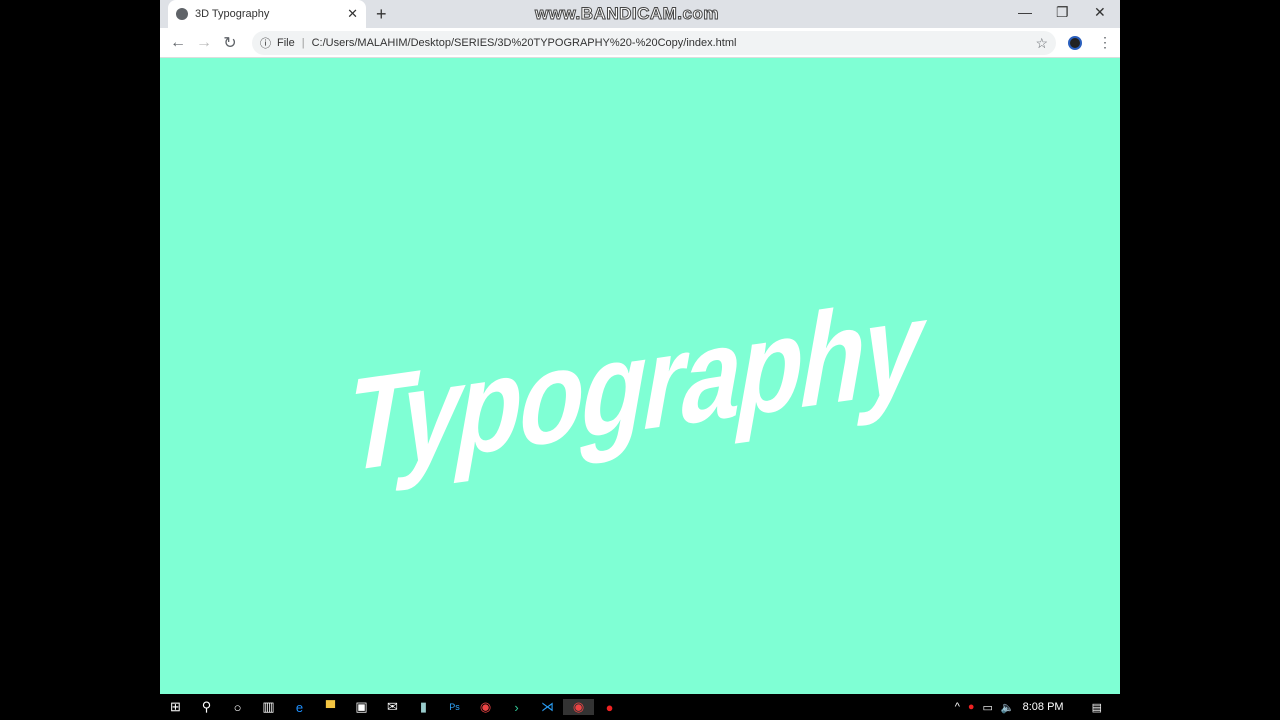  I want to click on restore-button: ❐, so click(1062, 12).